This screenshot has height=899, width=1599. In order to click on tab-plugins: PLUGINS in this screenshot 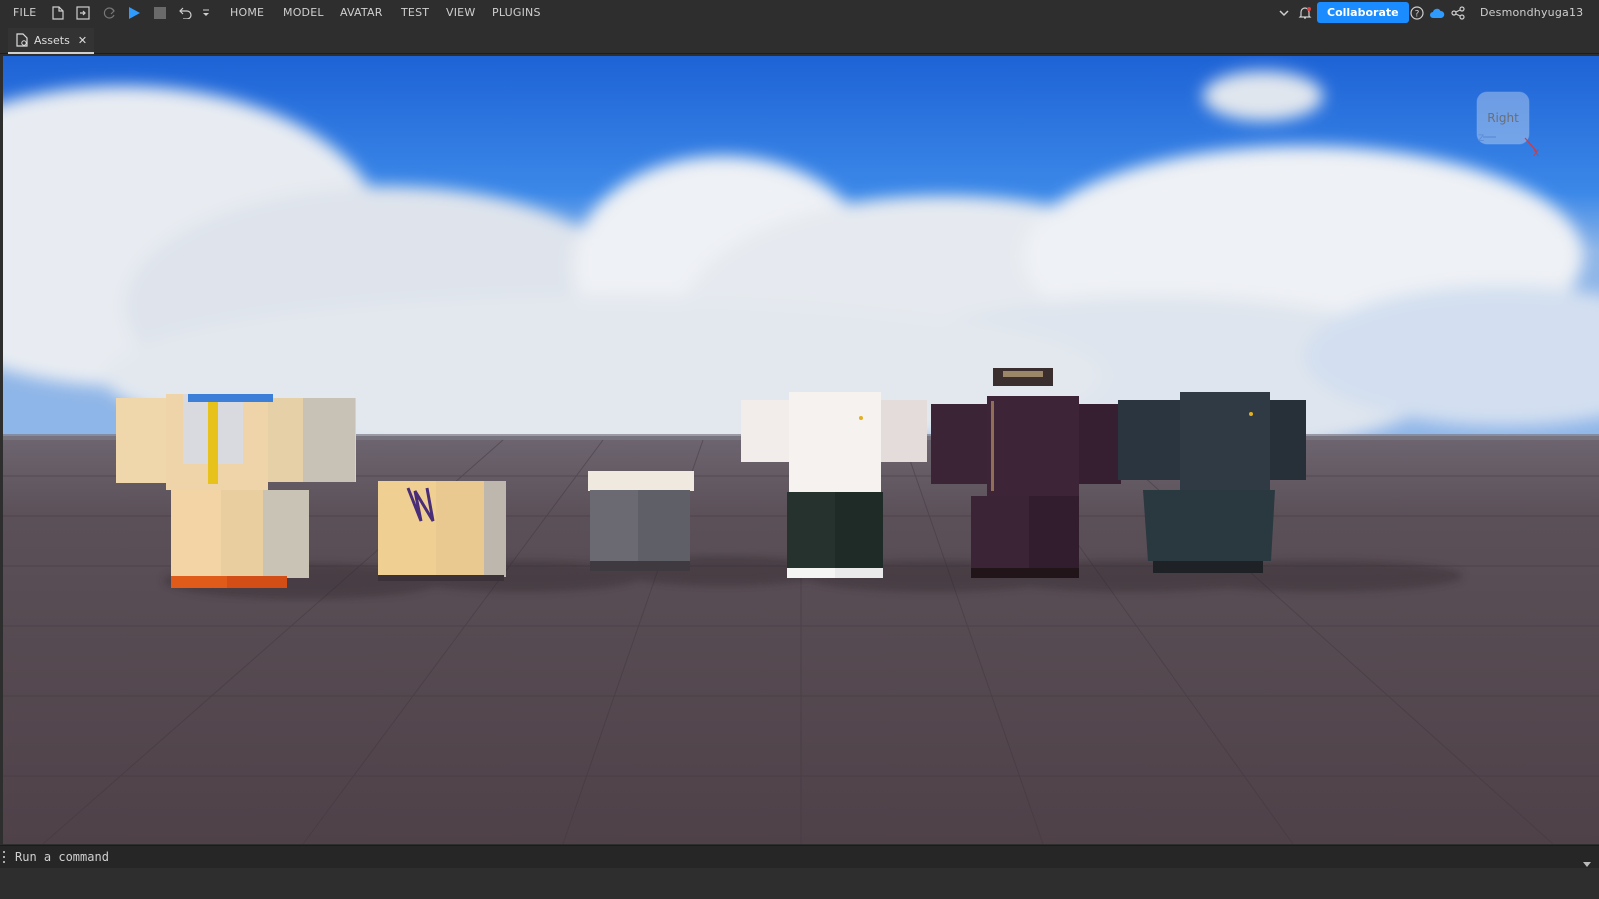, I will do `click(516, 12)`.